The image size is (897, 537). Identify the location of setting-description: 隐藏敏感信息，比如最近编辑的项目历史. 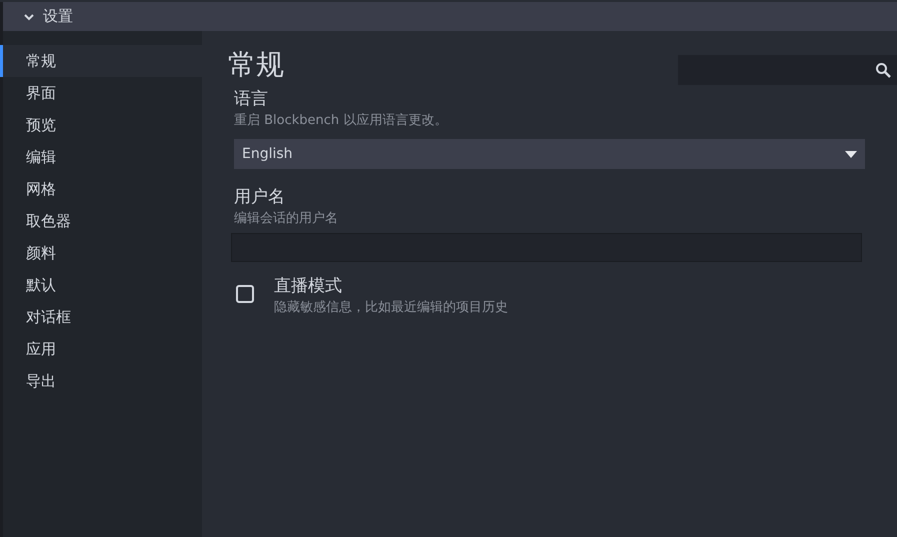
(391, 308).